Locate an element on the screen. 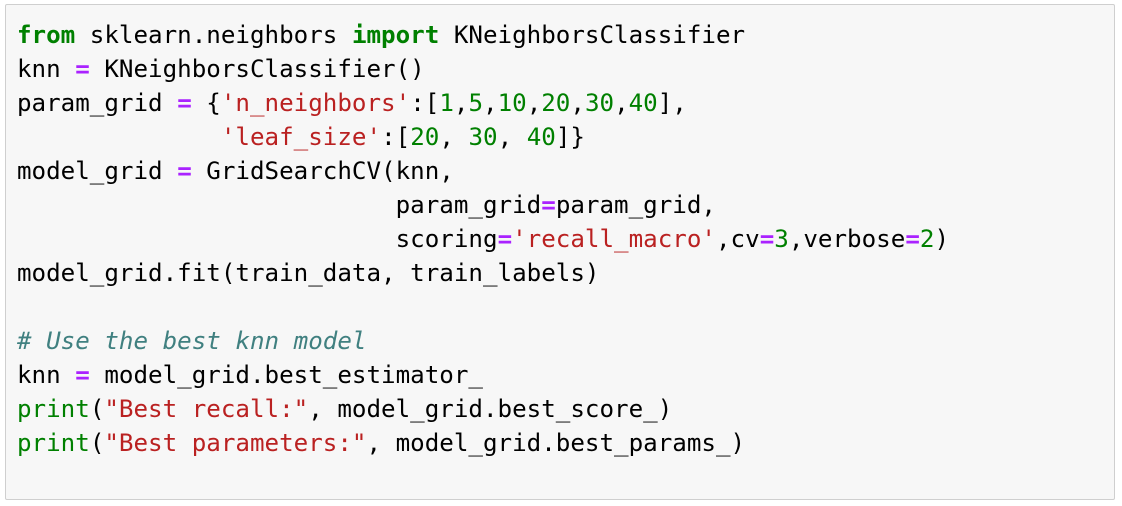  code-token: model_grid.best_estimator_ is located at coordinates (286, 375).